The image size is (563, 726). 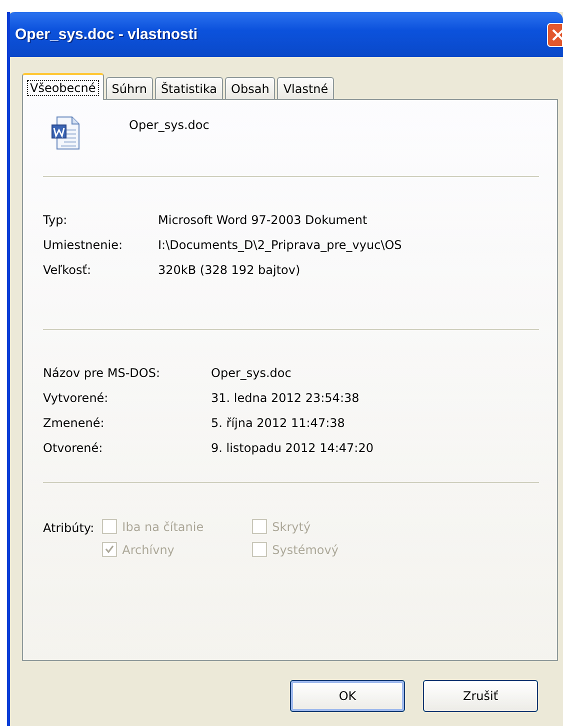 What do you see at coordinates (129, 88) in the screenshot?
I see `tab: Súhrn` at bounding box center [129, 88].